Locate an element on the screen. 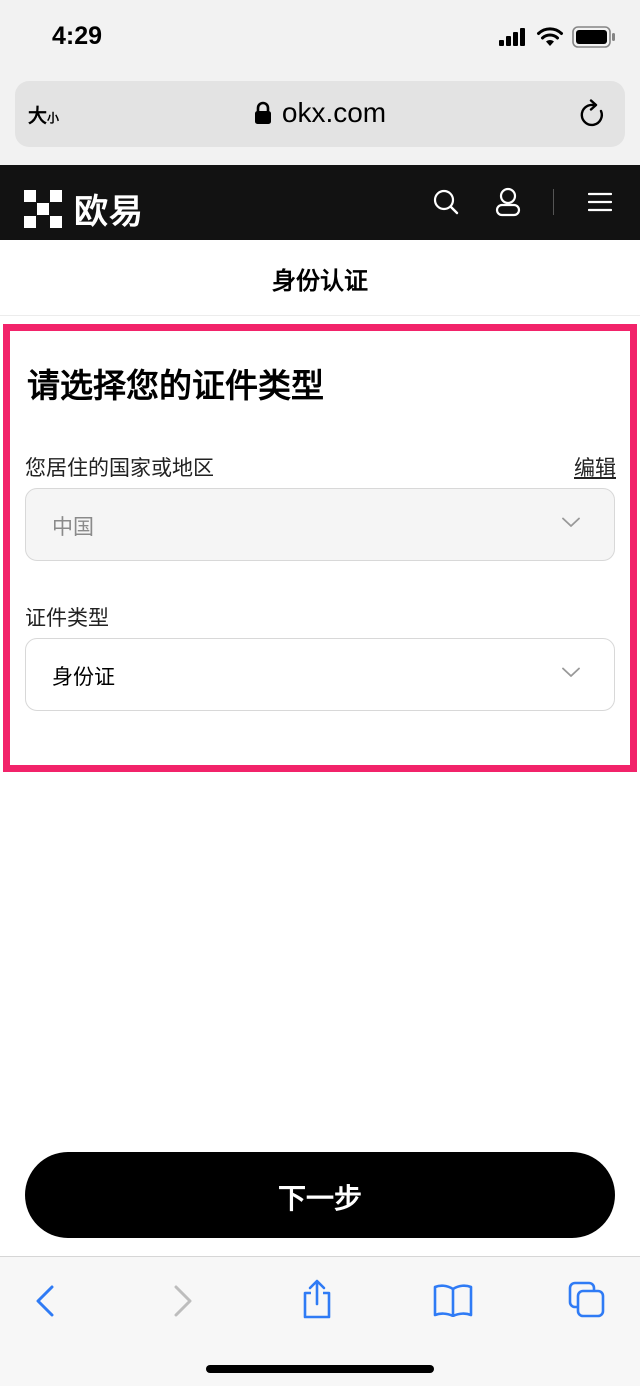  browser-address-area: 大小 okx.com is located at coordinates (320, 120).